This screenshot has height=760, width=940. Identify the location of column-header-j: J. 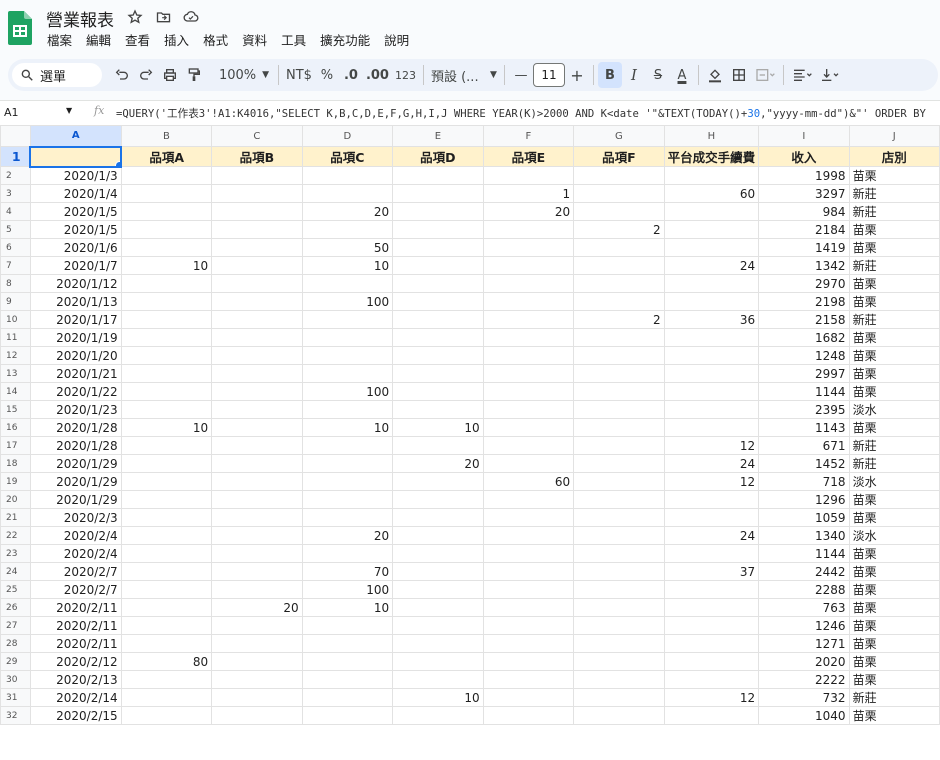
(894, 136).